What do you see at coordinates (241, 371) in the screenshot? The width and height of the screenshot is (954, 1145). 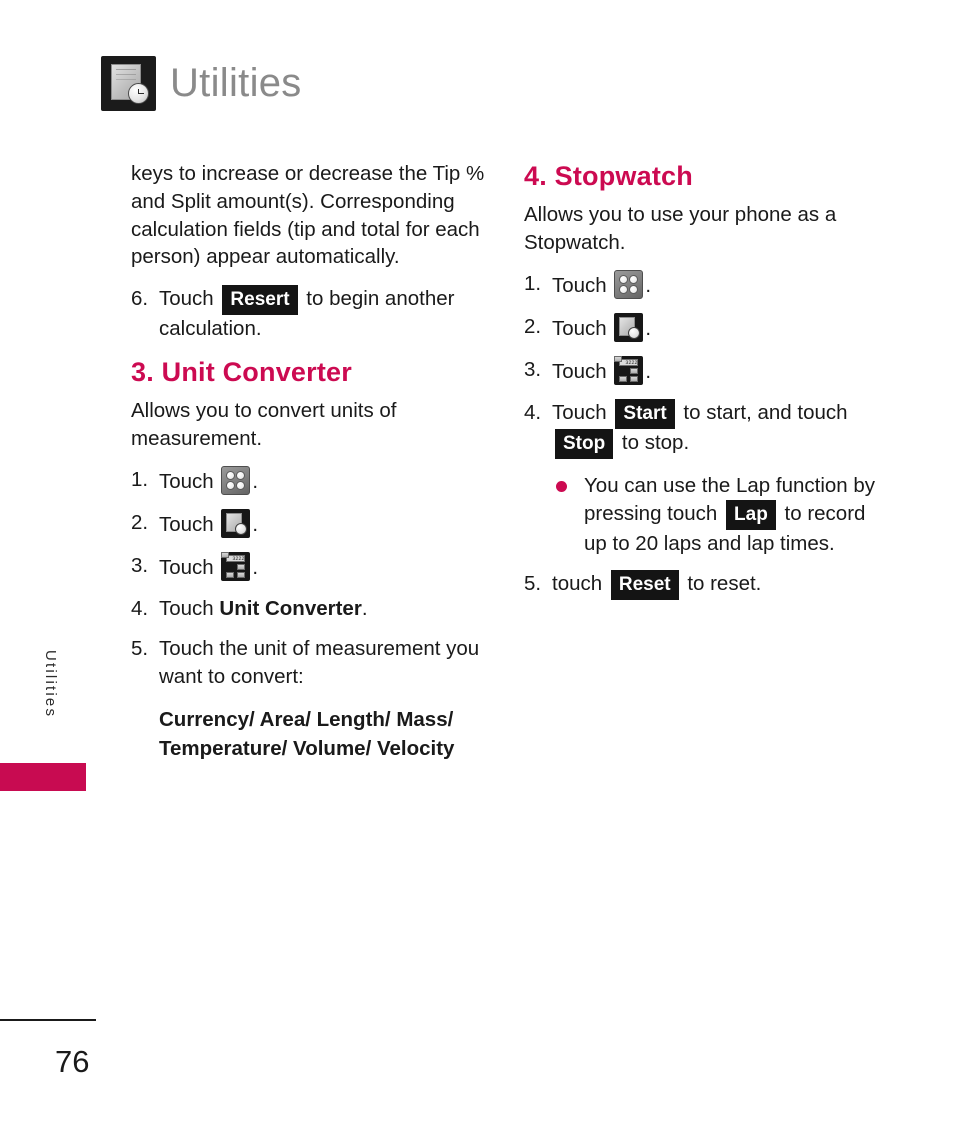 I see `section-heading-unit-converter: 3. Unit Converter` at bounding box center [241, 371].